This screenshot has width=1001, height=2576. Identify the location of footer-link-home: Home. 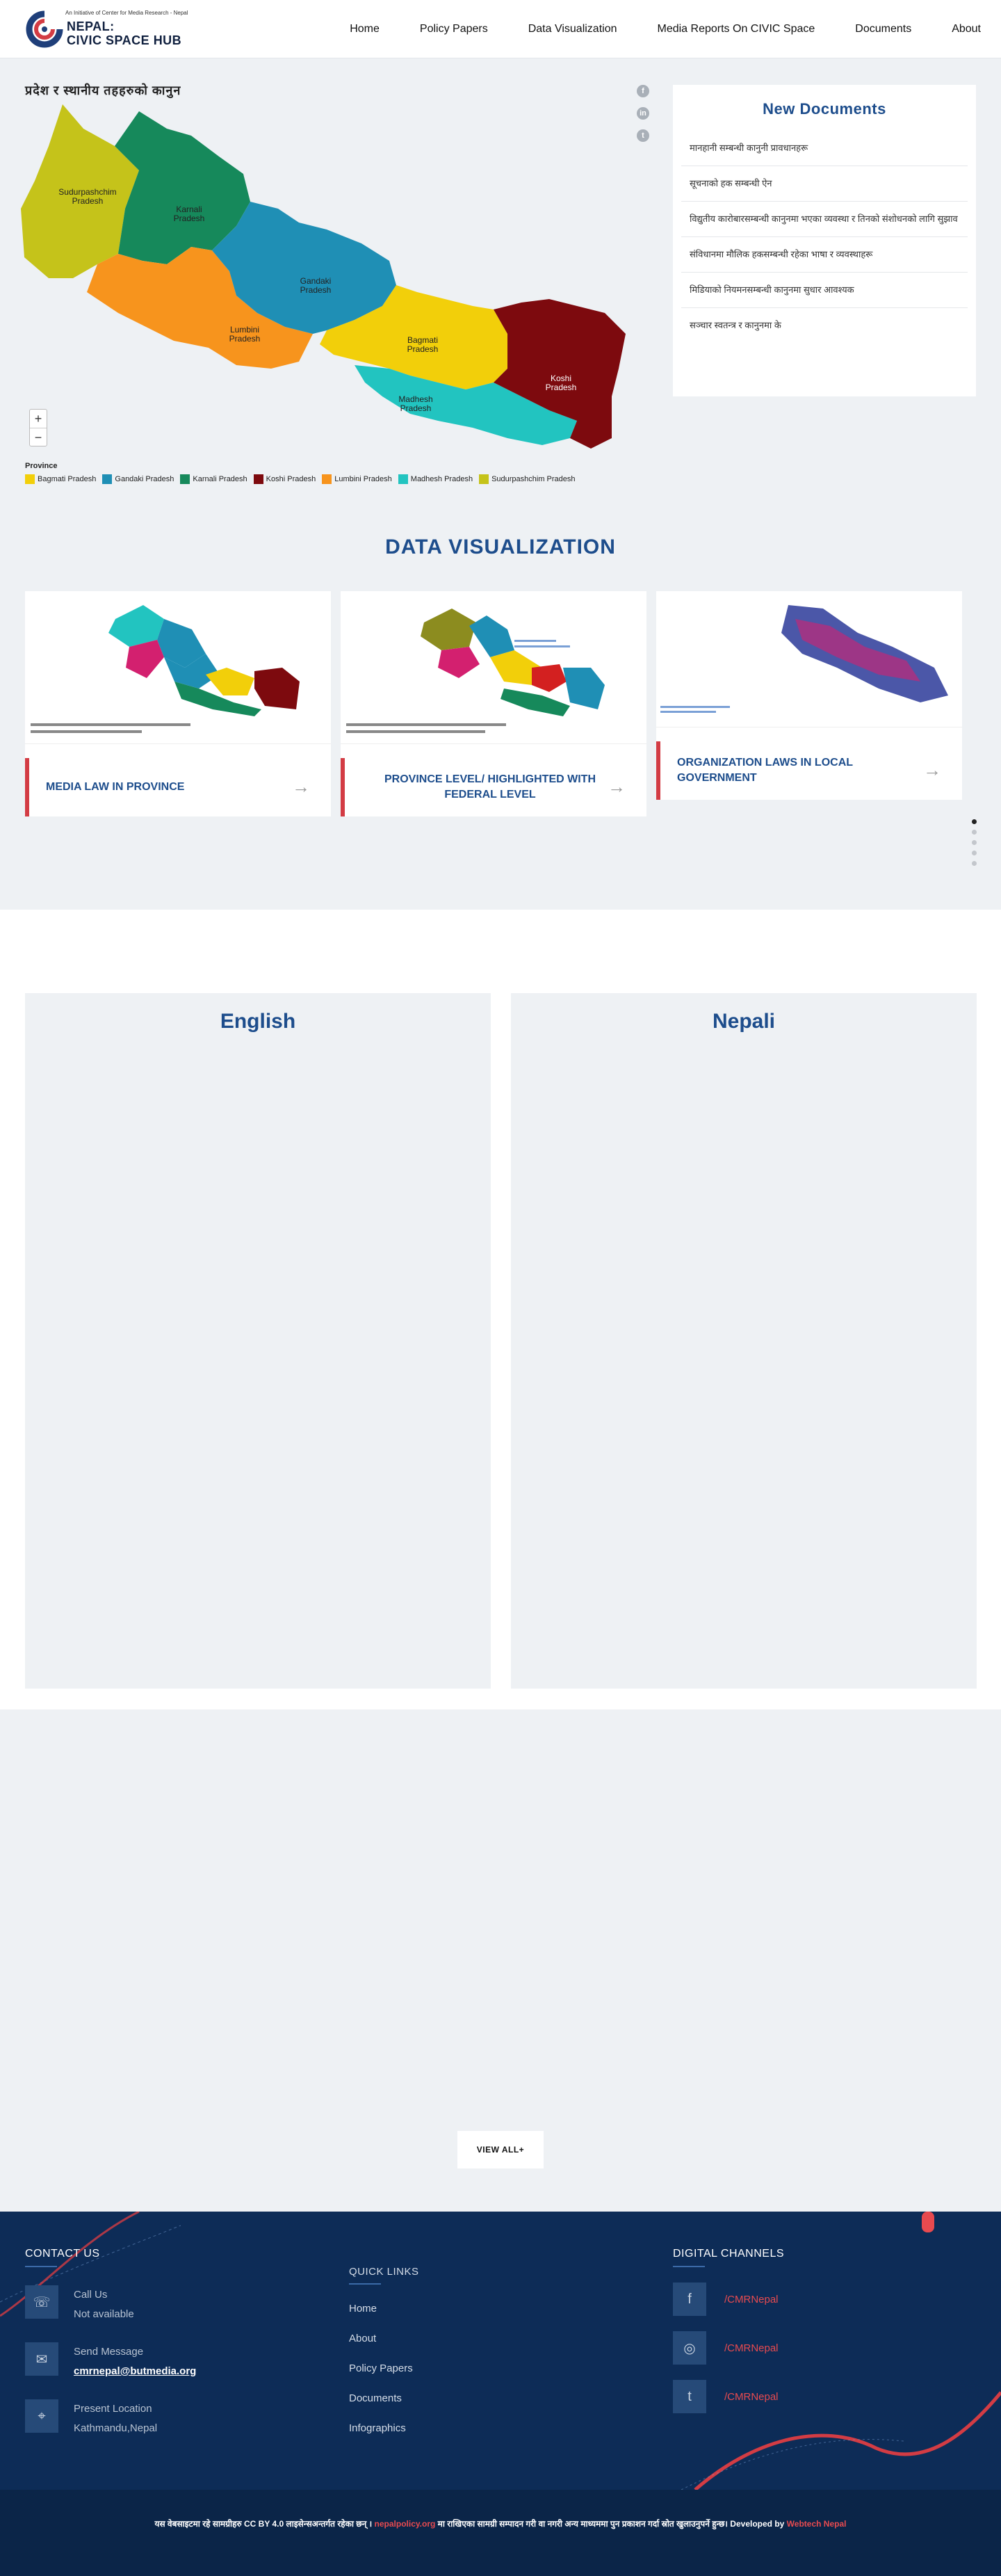
(384, 2309).